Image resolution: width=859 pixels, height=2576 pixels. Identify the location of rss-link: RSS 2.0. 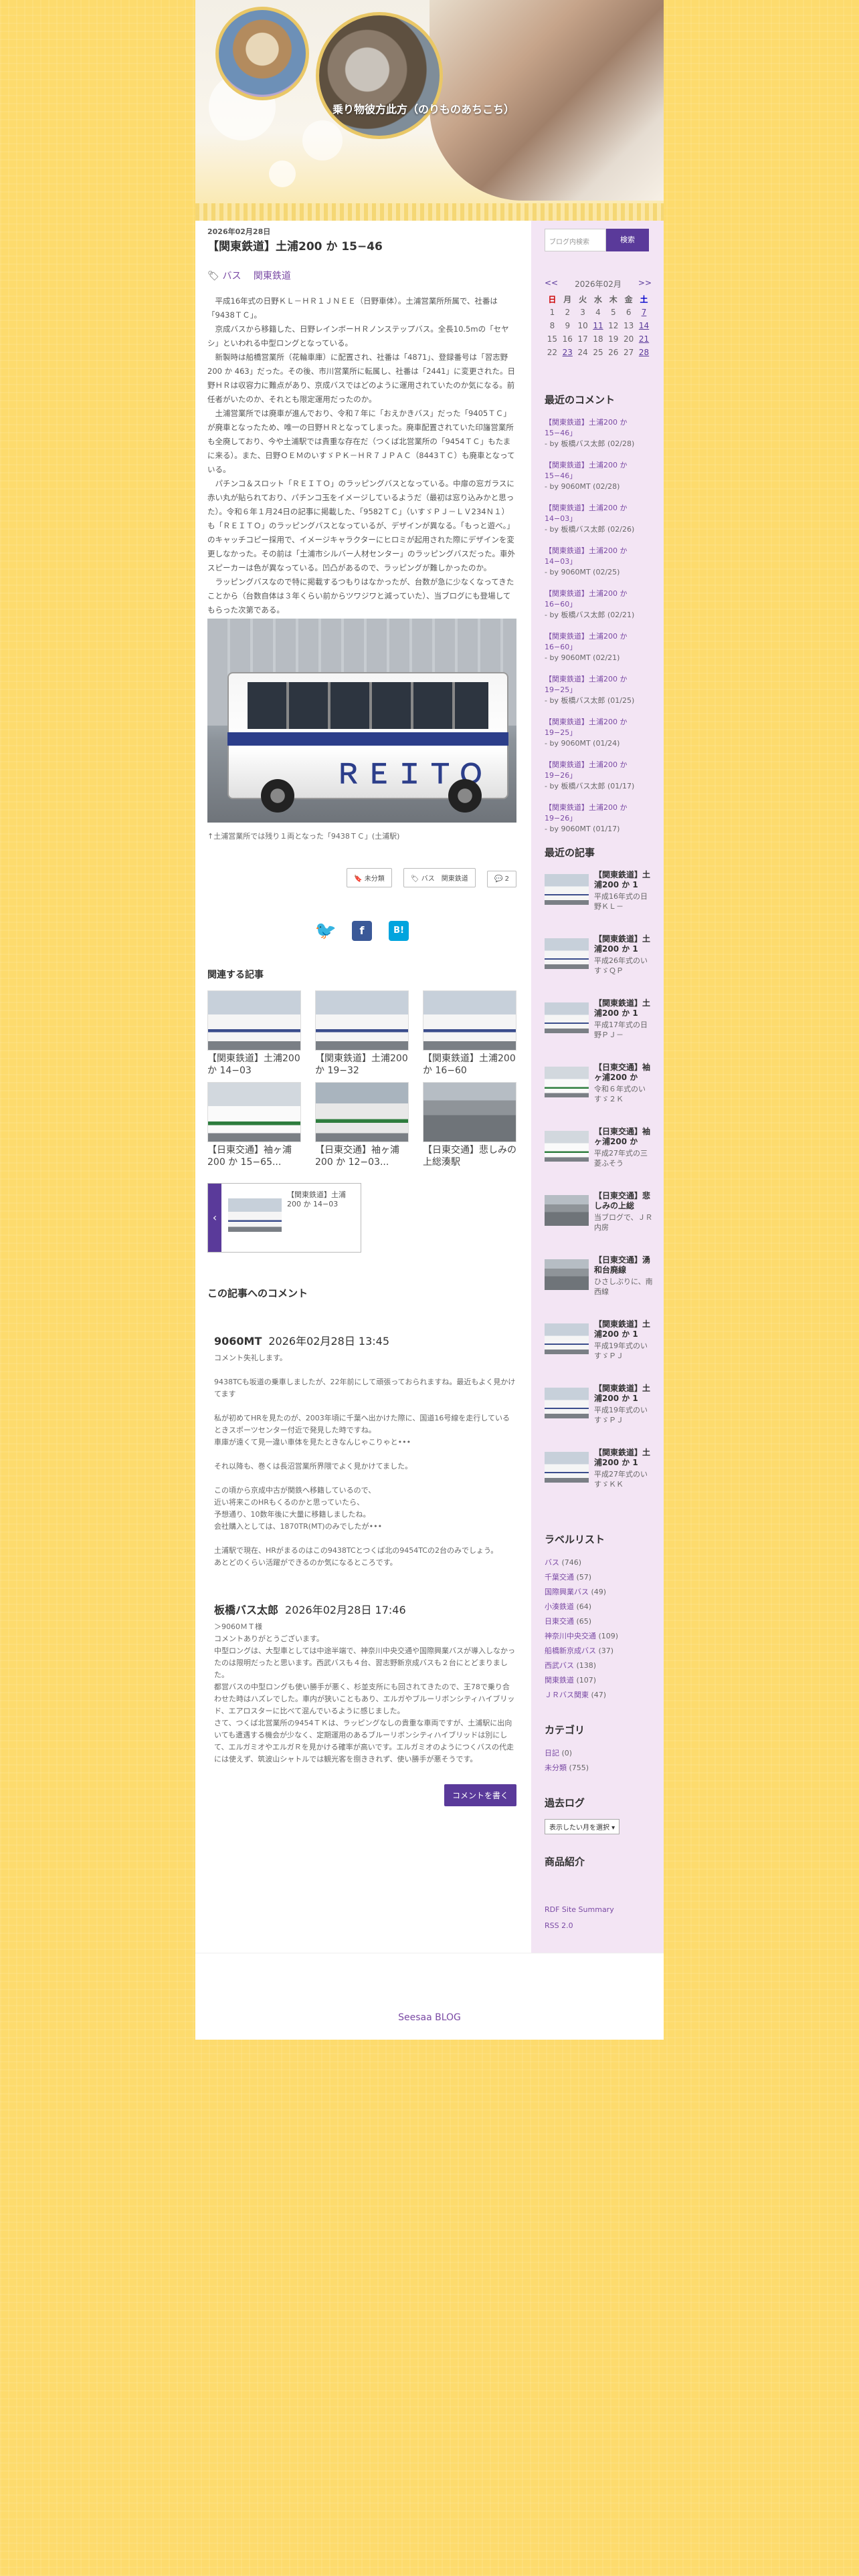
(604, 1926).